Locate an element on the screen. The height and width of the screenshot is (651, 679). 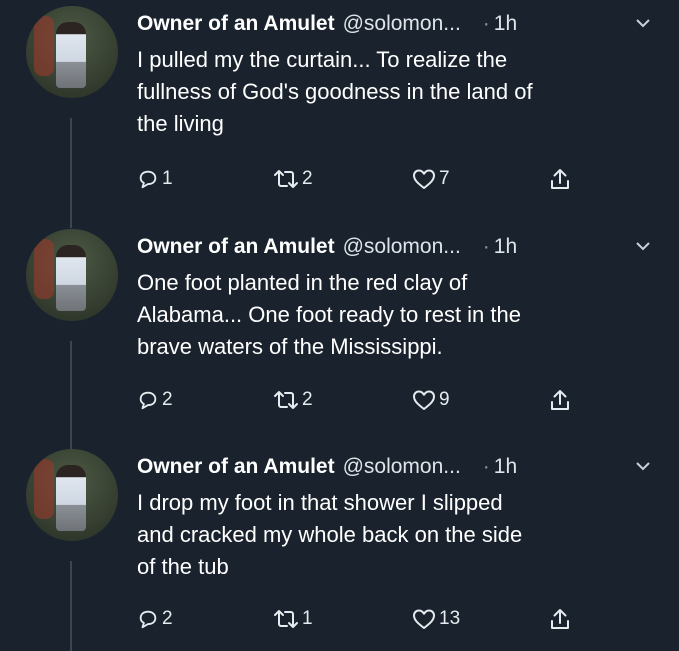
like-count: 7 is located at coordinates (444, 178).